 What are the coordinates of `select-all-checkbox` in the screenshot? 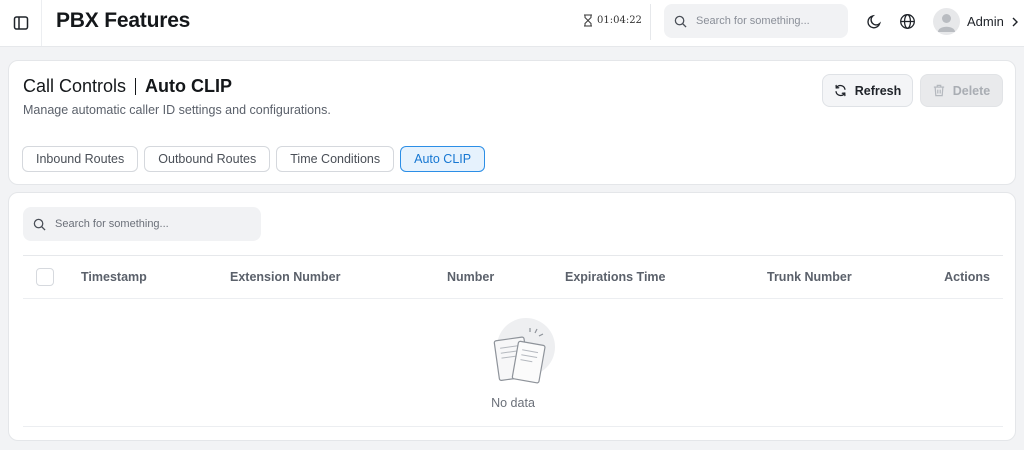 It's located at (45, 277).